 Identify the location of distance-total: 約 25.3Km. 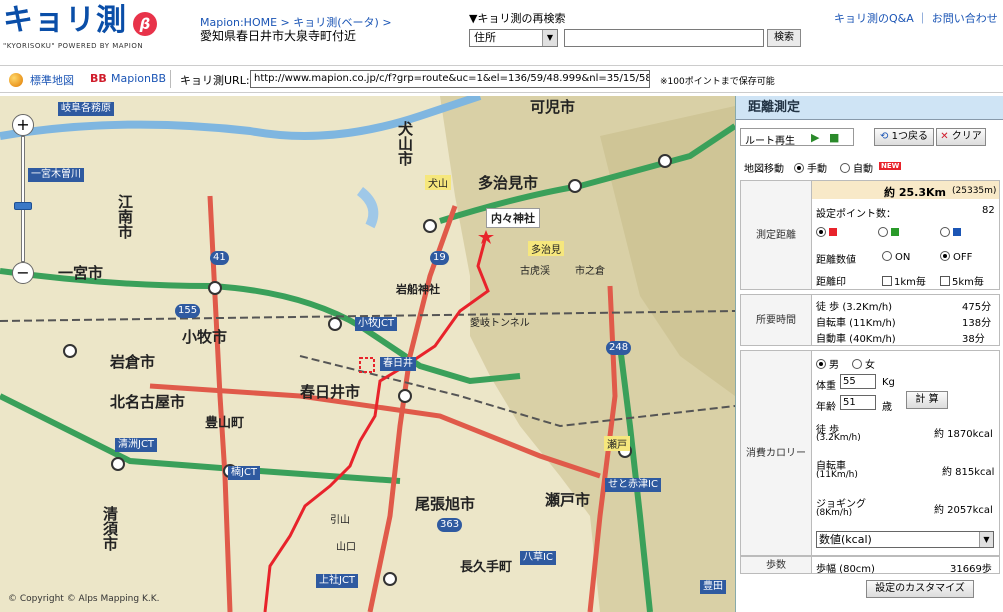
(915, 192).